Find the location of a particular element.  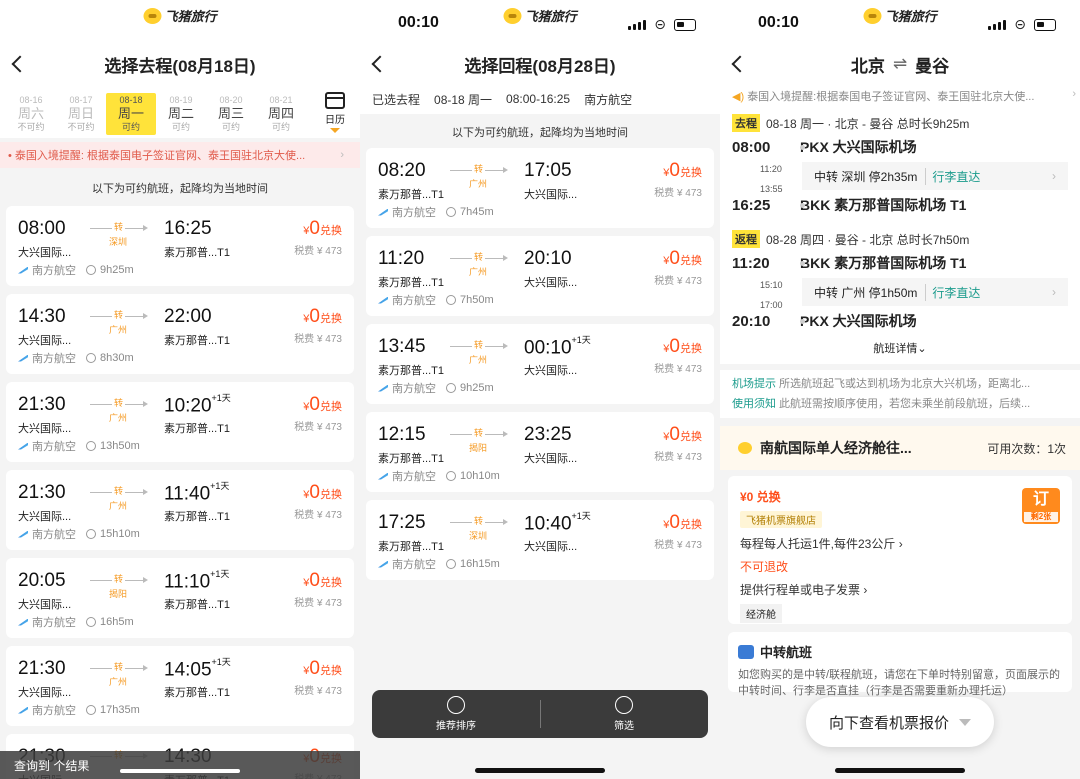

date-text: 08-19 is located at coordinates (181, 100).